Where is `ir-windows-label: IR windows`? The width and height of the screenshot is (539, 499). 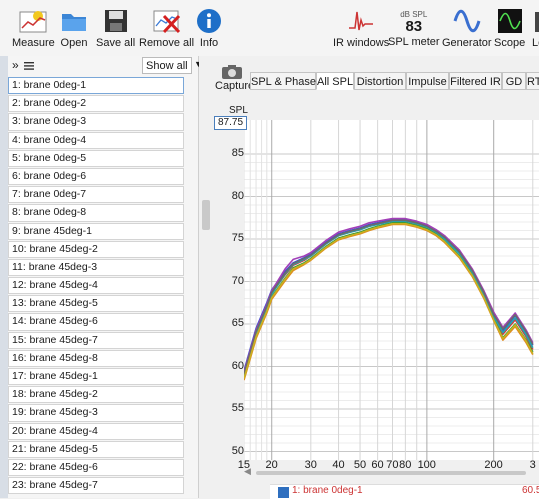
ir-windows-label: IR windows is located at coordinates (361, 43).